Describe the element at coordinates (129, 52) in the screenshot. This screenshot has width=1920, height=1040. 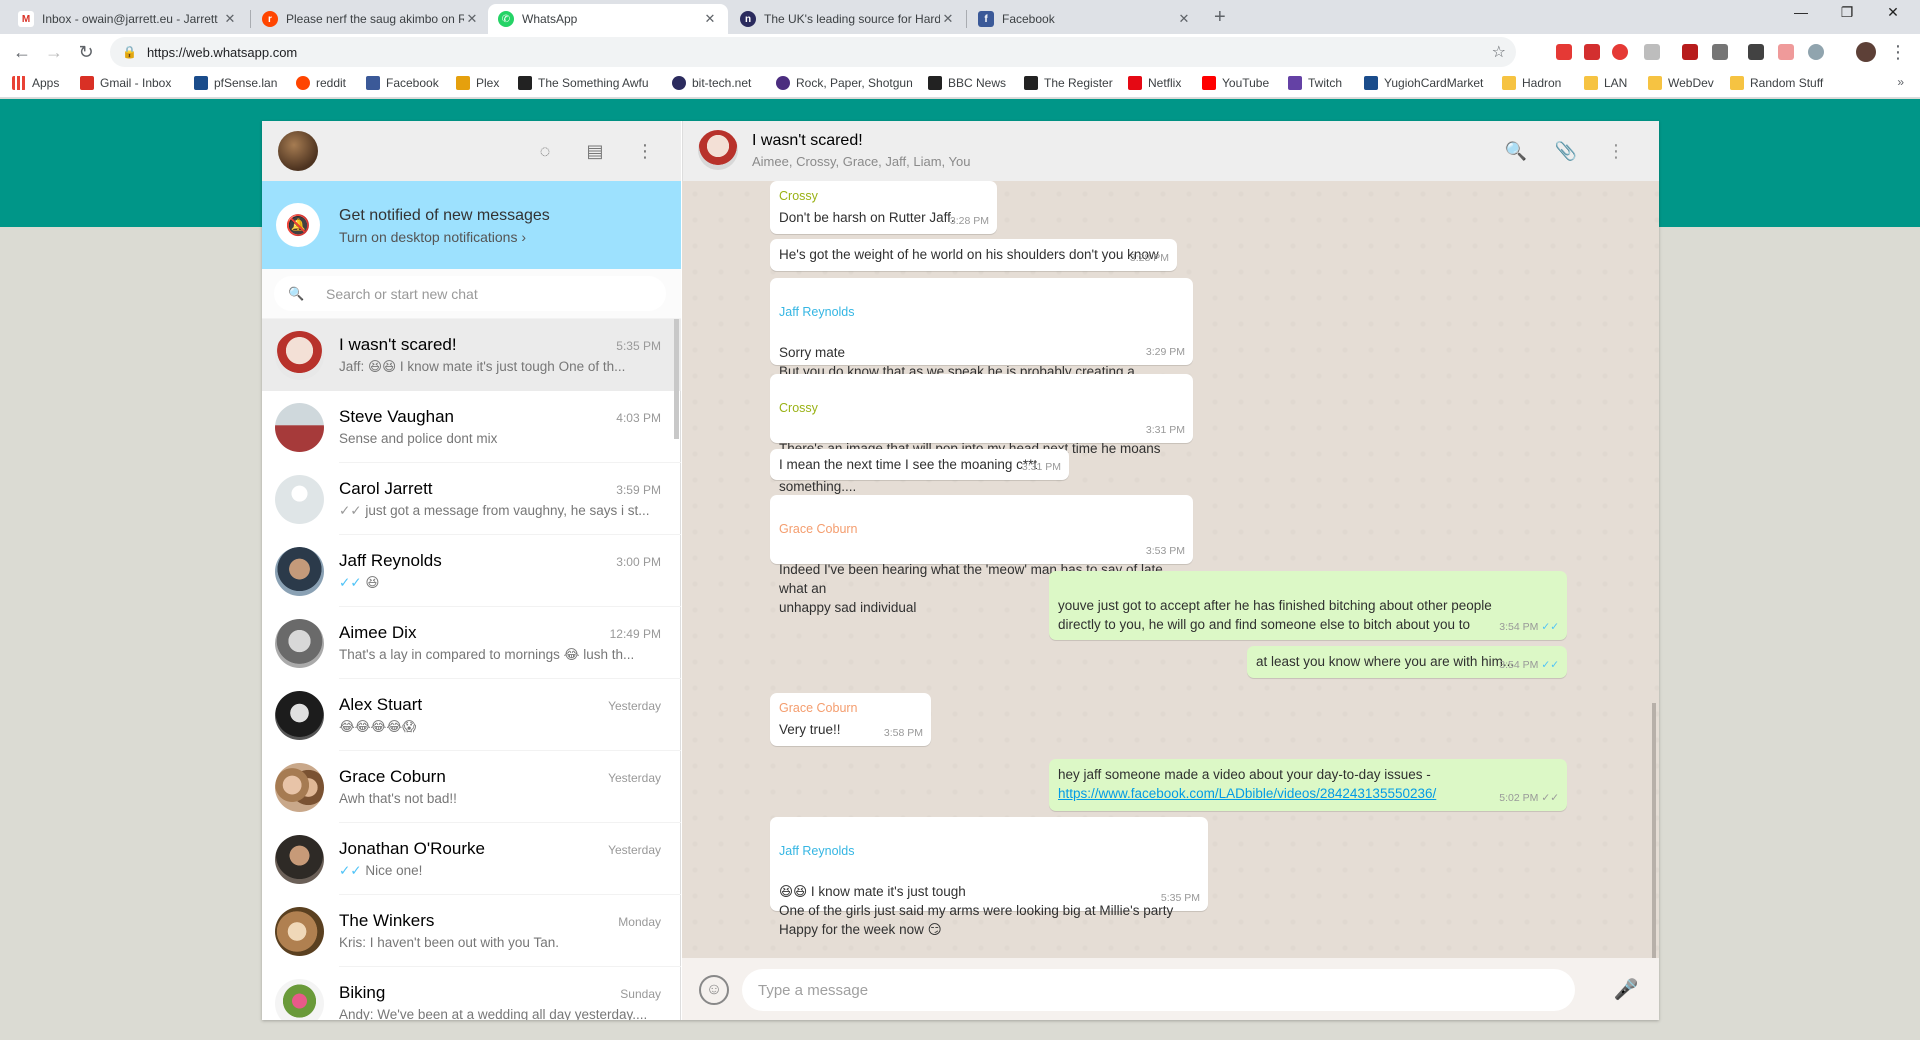
I see `lock-icon: 🔒` at that location.